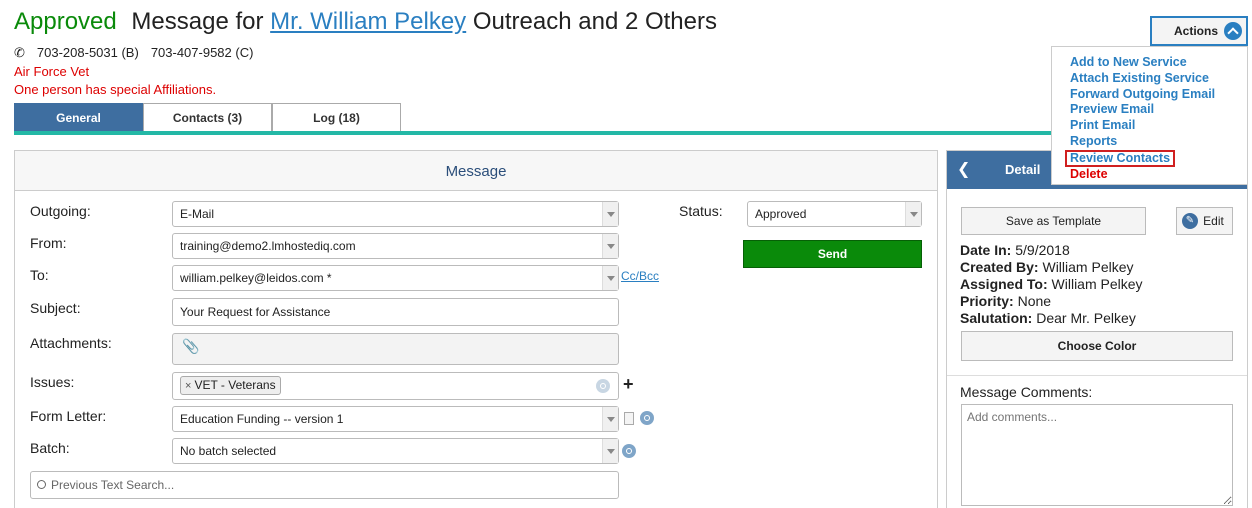 Image resolution: width=1252 pixels, height=508 pixels. I want to click on batch-select: No batch selected, so click(395, 451).